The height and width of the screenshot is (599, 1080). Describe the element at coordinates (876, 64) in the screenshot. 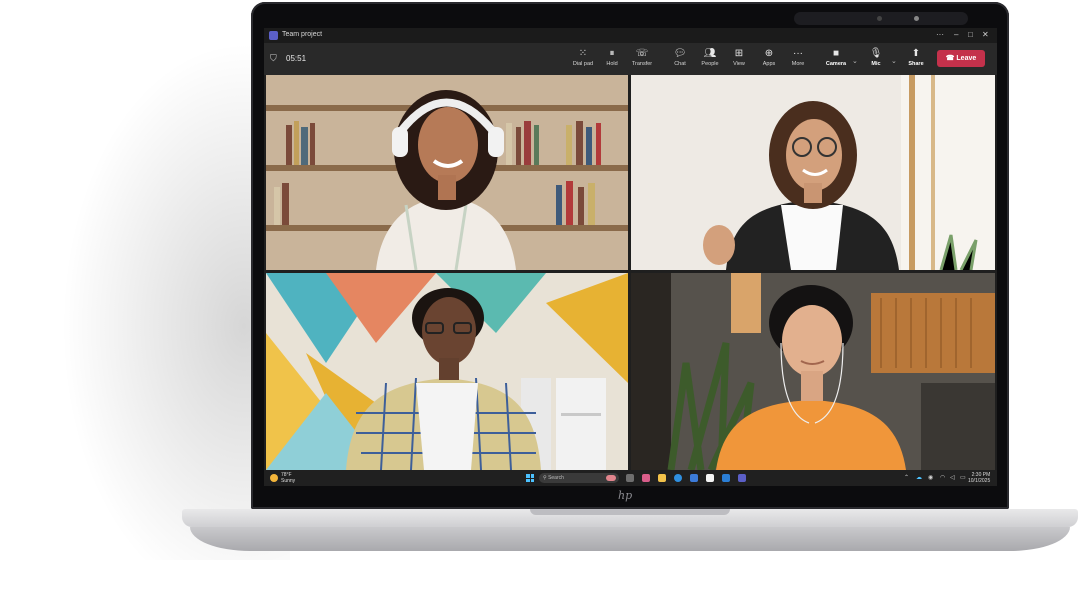

I see `mic-label: Mic` at that location.